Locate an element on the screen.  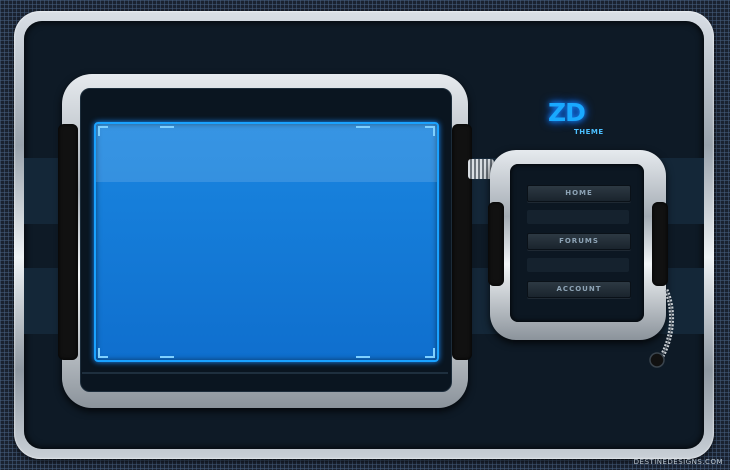
site-credit: DESTINEDESIGNS.COM is located at coordinates (678, 462).